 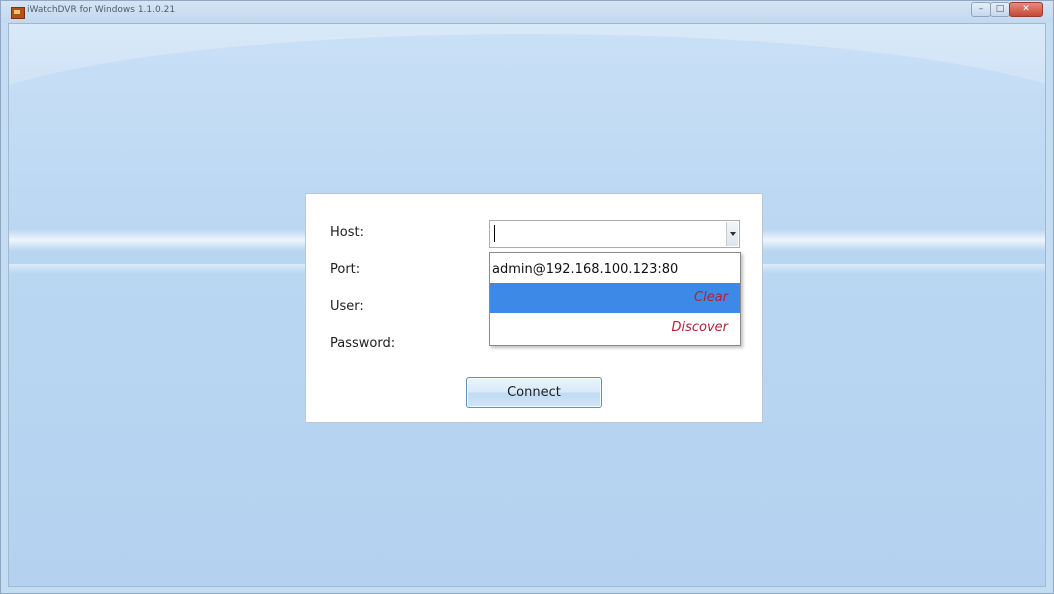 I want to click on title-bar: iWatchDVR for Windows 1.1.0.21 – □ ✕, so click(x=527, y=12).